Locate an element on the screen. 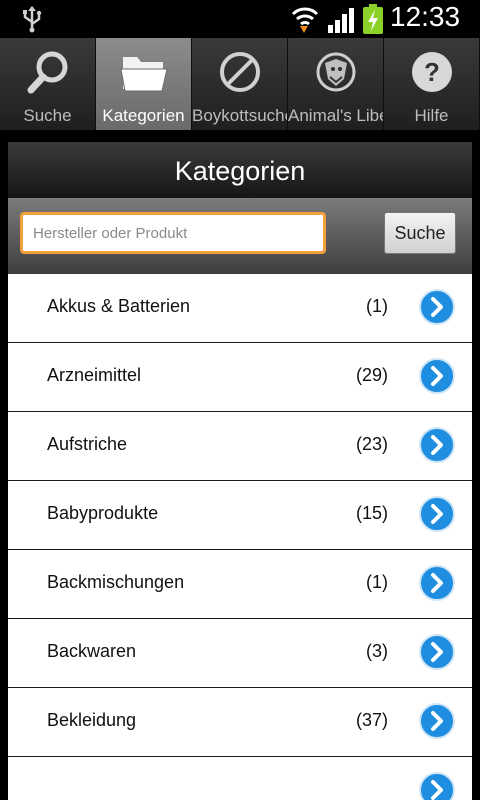  tab-boykottsuche: Boykottsuche is located at coordinates (240, 84).